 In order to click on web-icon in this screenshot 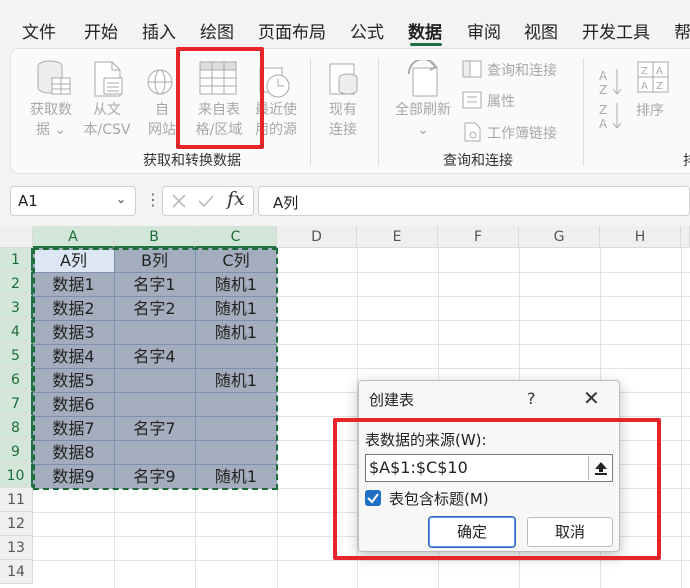, I will do `click(160, 82)`.